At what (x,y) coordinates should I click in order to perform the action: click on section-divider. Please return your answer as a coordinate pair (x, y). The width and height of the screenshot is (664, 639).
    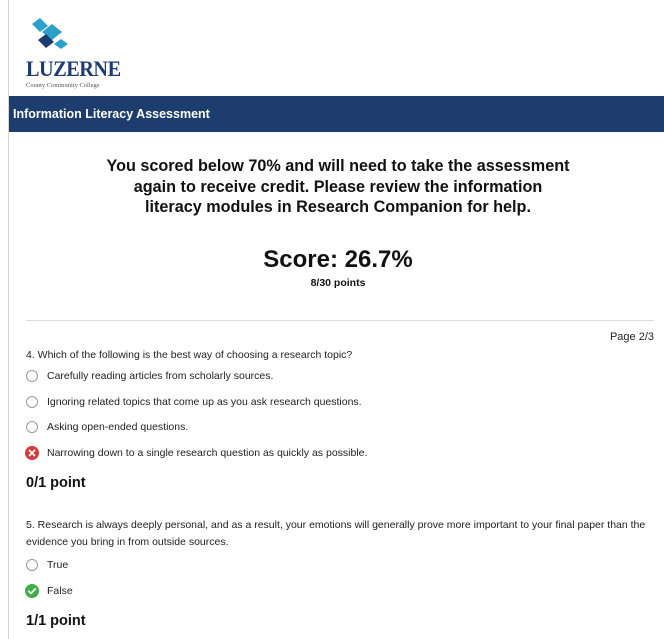
    Looking at the image, I should click on (340, 320).